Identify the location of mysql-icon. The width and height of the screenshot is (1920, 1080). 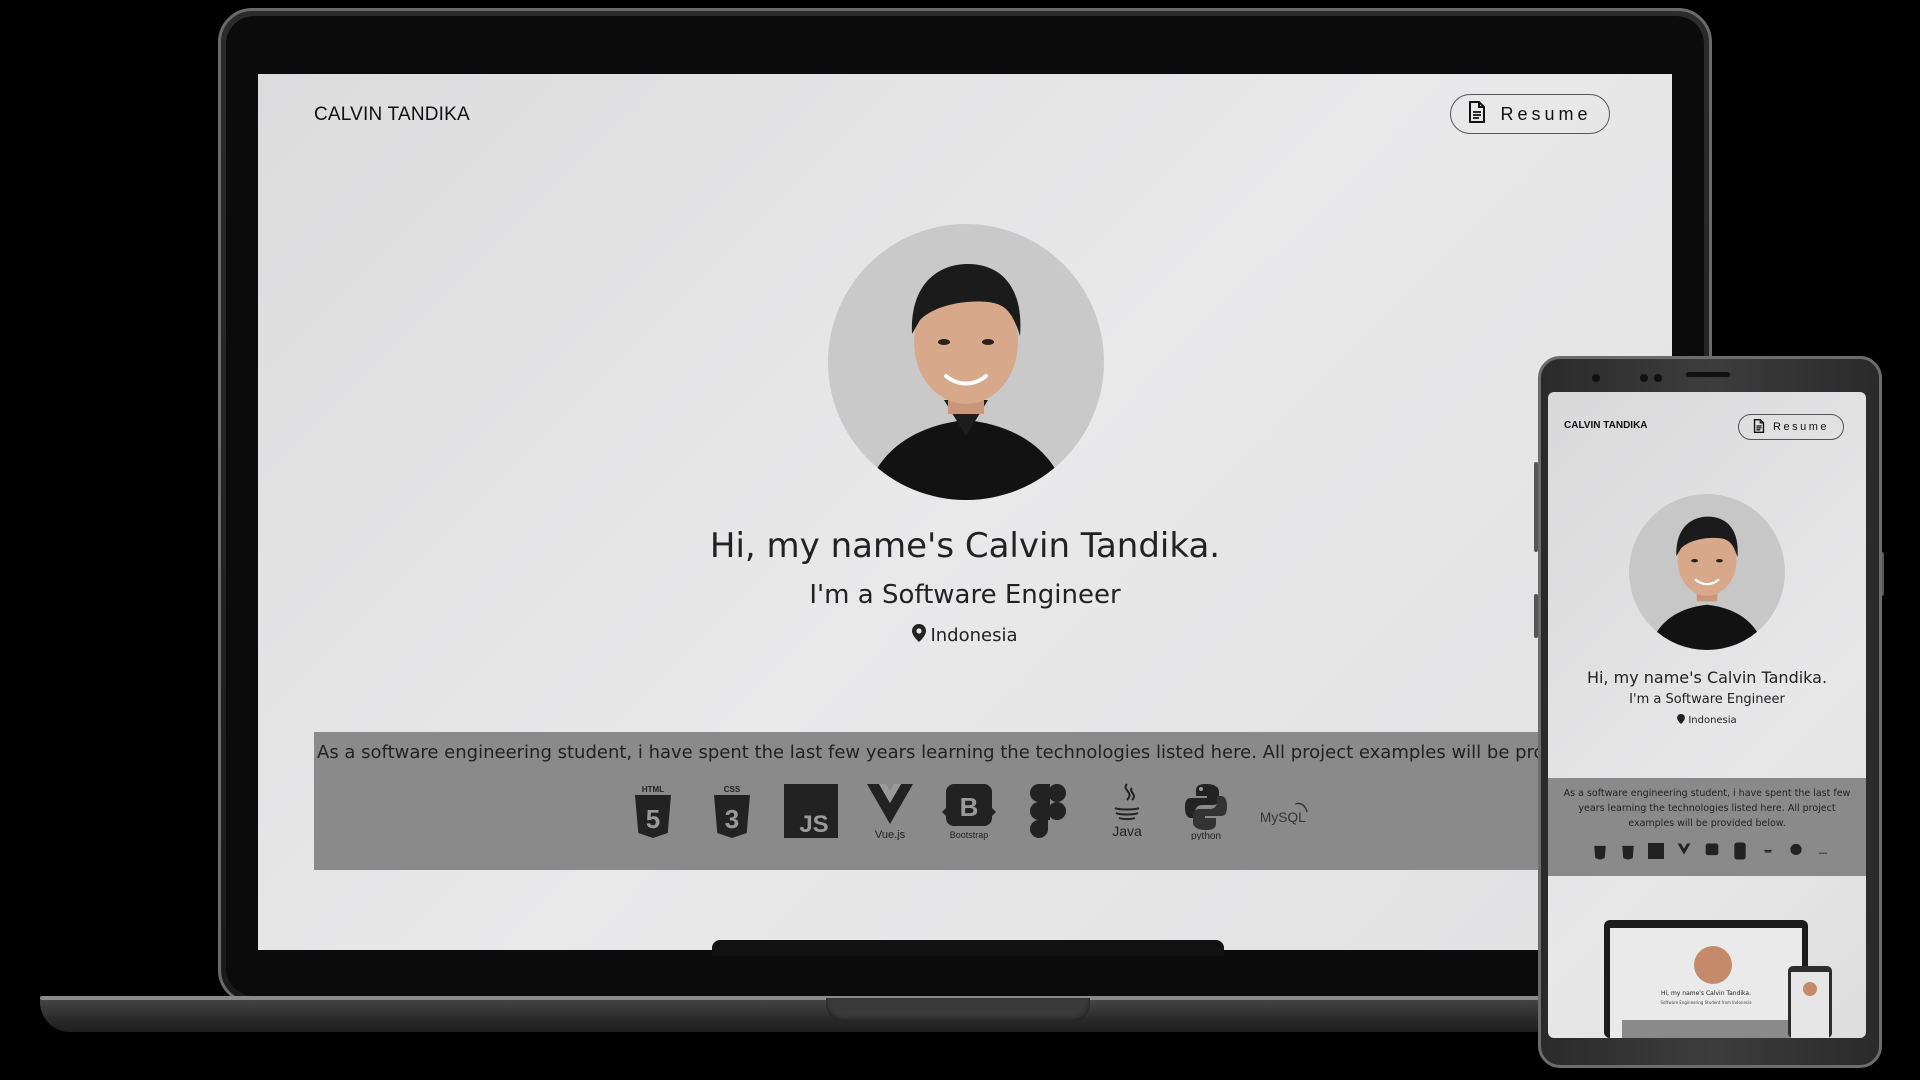
(1824, 851).